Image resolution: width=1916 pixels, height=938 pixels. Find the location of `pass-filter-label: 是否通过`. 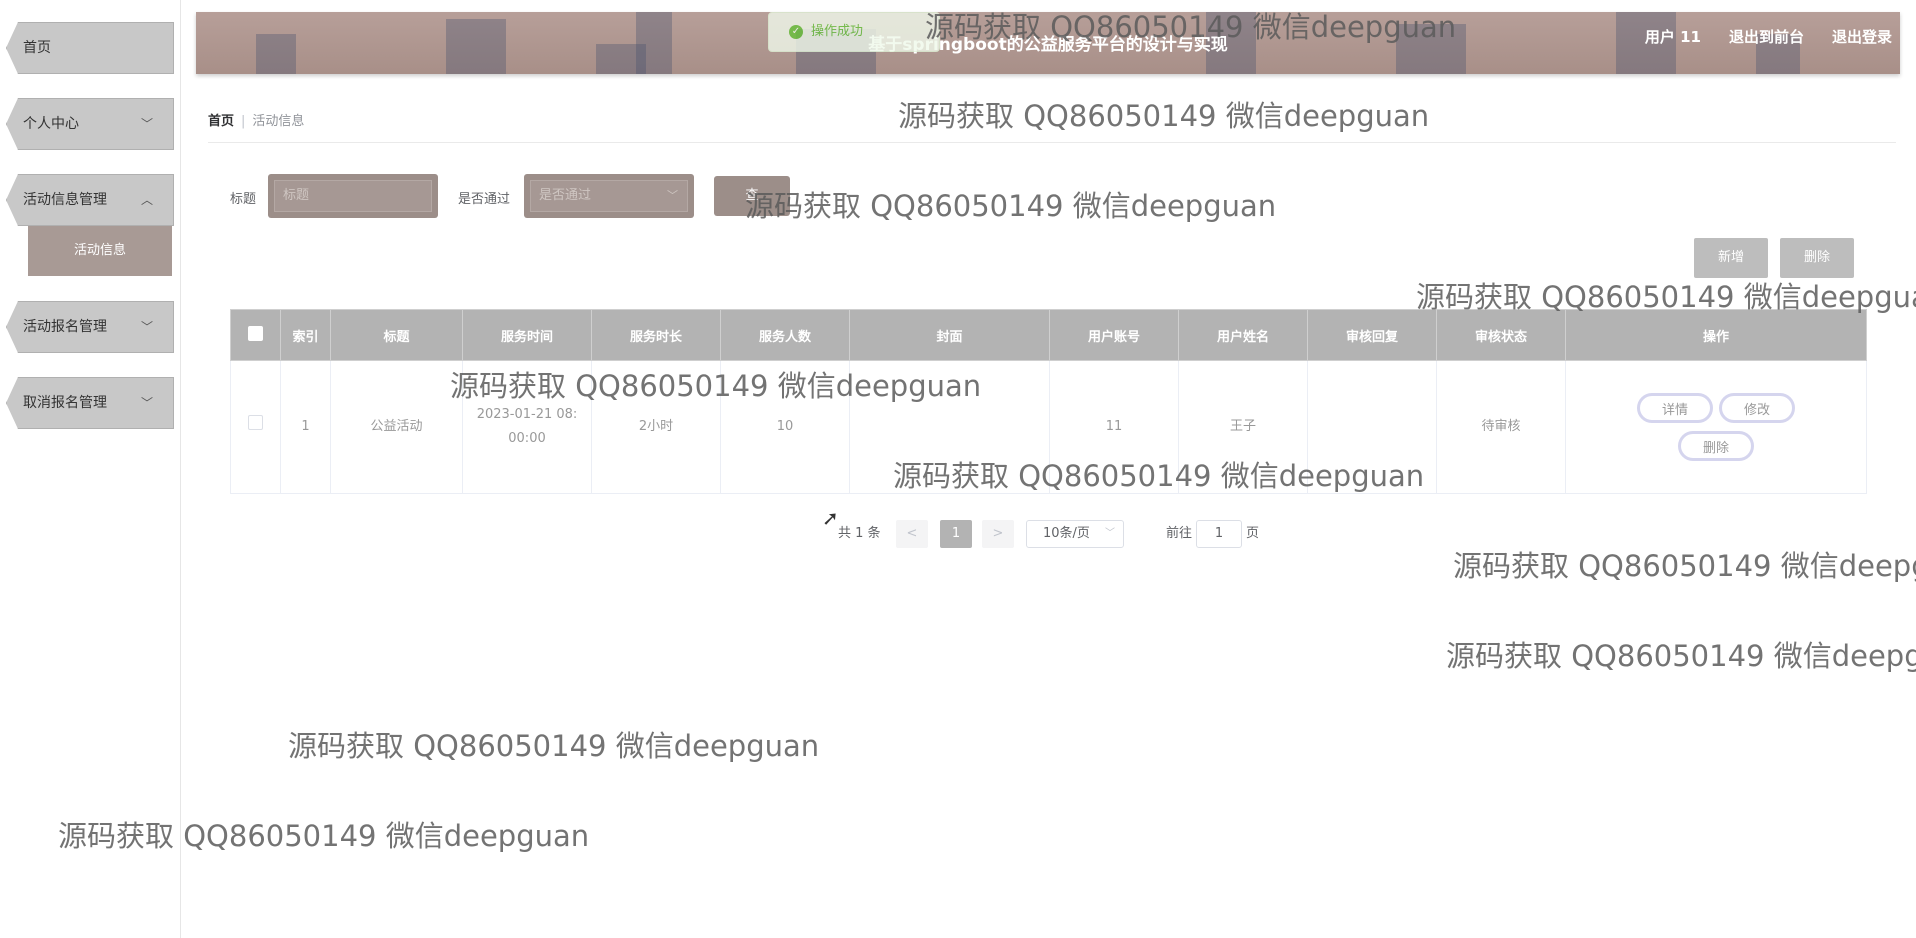

pass-filter-label: 是否通过 is located at coordinates (484, 199).